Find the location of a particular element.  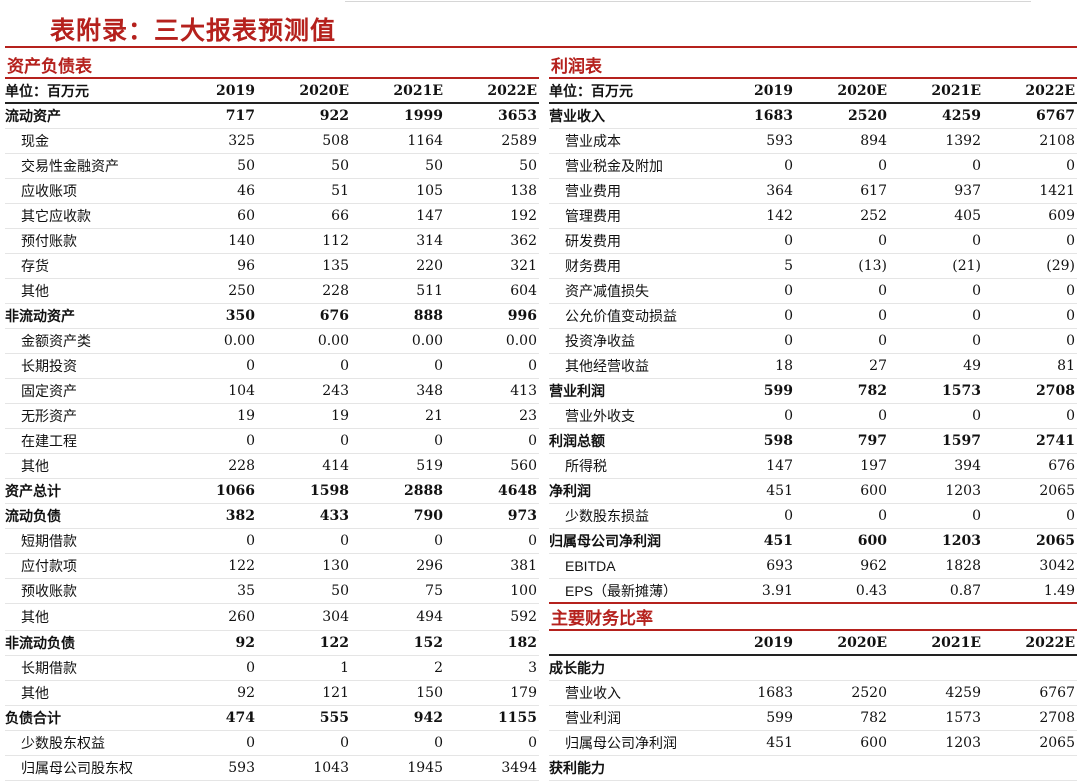

value-cell: 350 is located at coordinates (240, 316).